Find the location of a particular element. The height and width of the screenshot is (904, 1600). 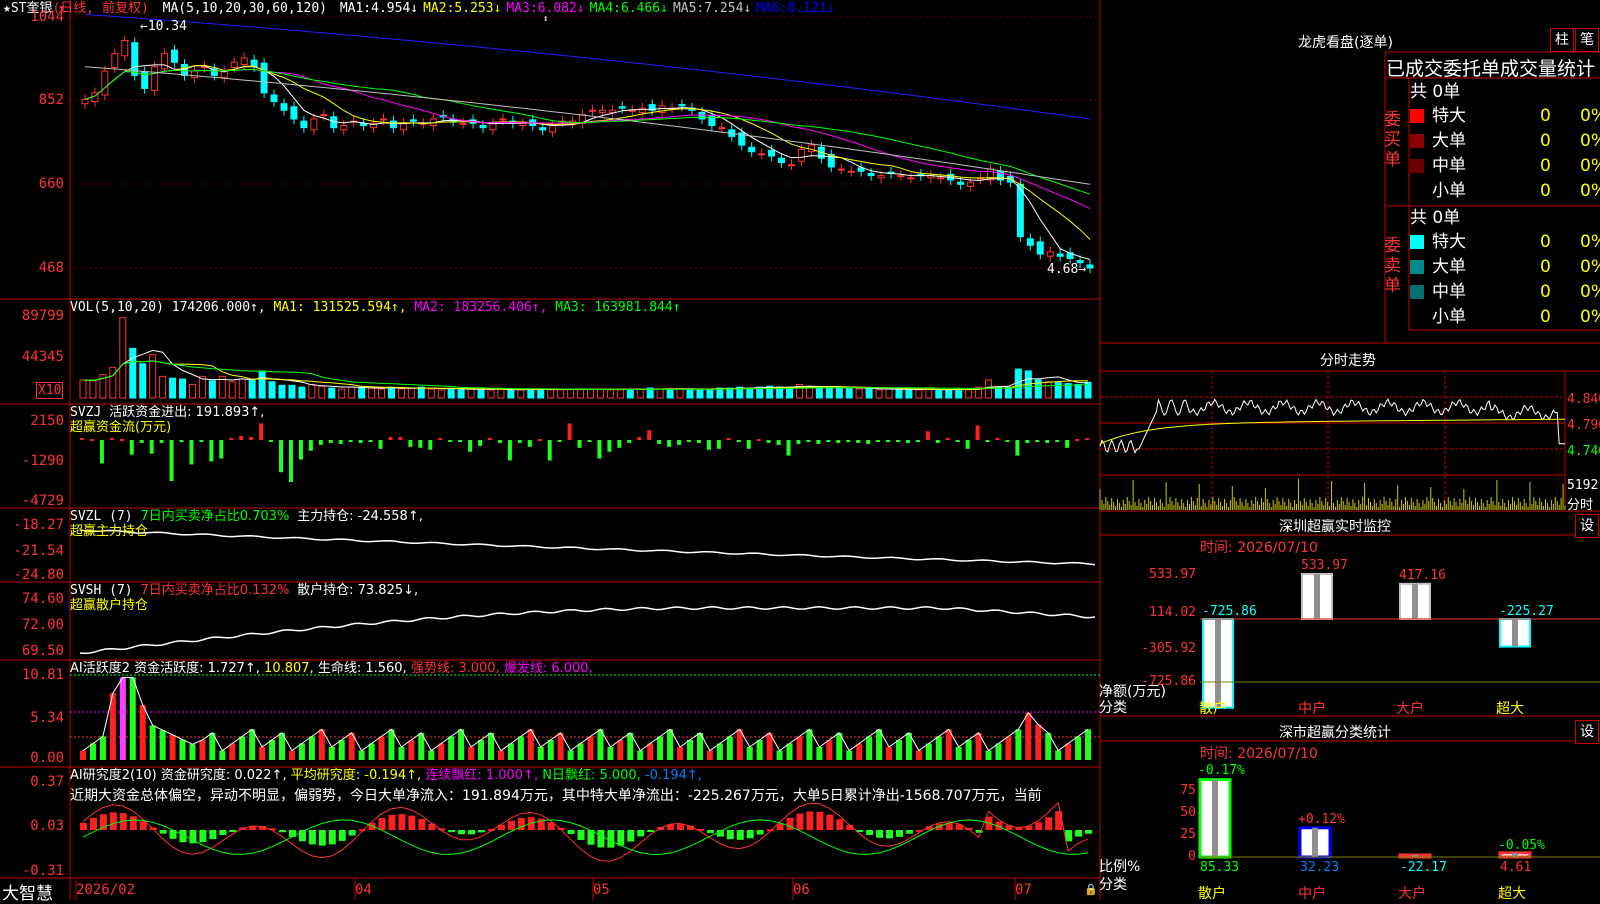

svzl-subtitle: 超赢主力持仓 is located at coordinates (109, 531).